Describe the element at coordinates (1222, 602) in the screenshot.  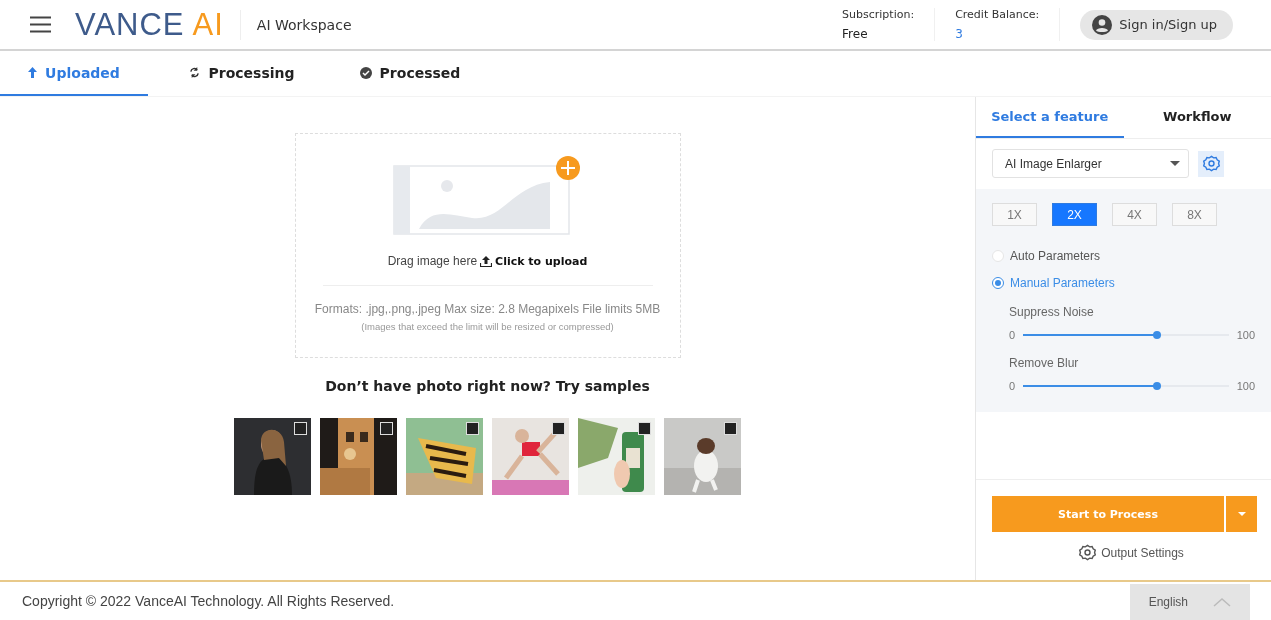
I see `chevron-up-icon` at that location.